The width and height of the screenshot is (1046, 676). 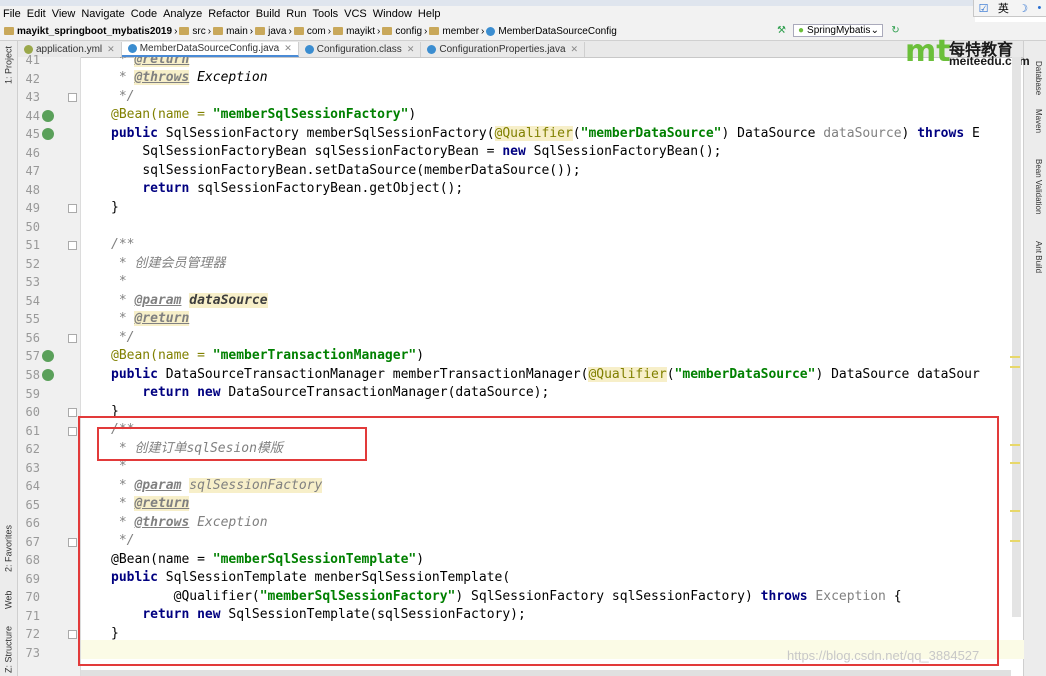 What do you see at coordinates (360, 49) in the screenshot?
I see `tab-configuration-class: Configuration.class ✕` at bounding box center [360, 49].